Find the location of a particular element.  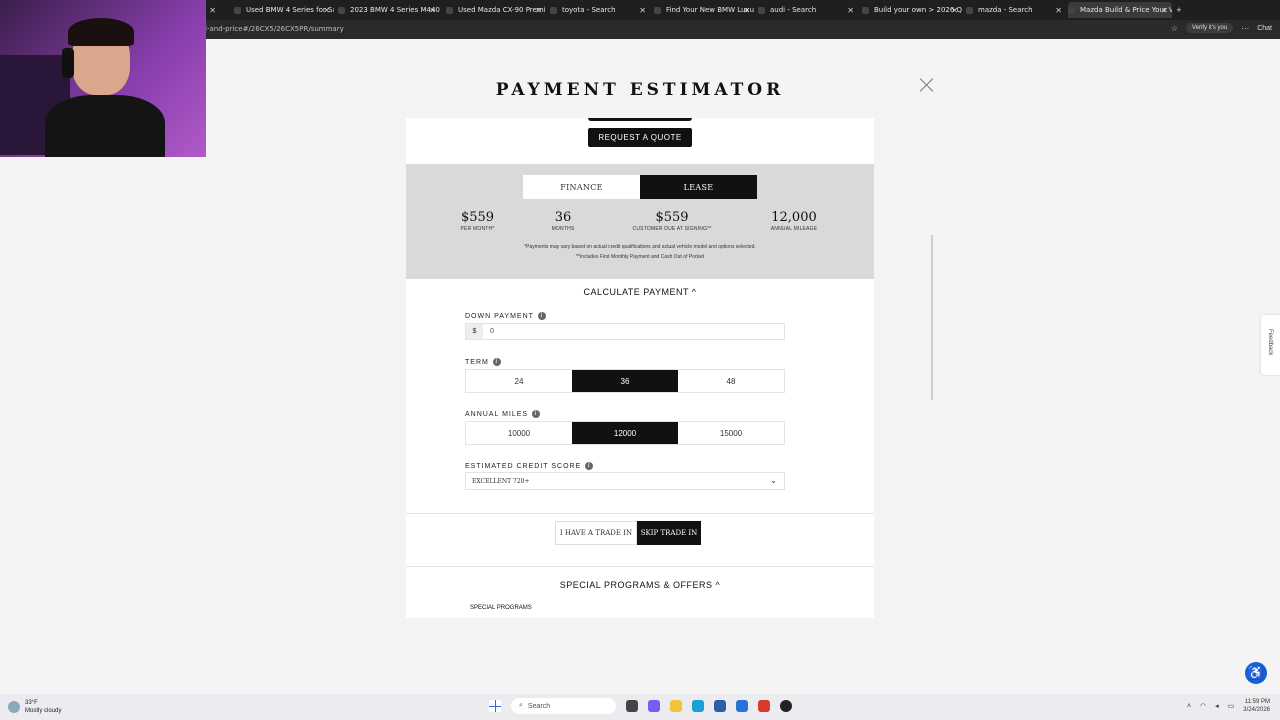

tab-4: Find Your New BMW Luxury ✕ is located at coordinates (704, 10).